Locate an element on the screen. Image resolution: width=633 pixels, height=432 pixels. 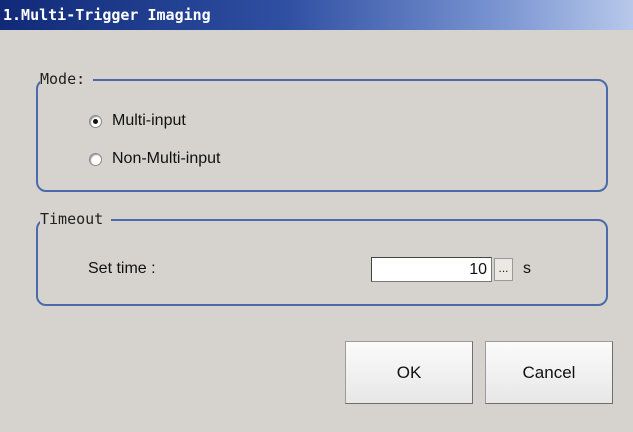
radio-non-multi-input: Non-Multi-input is located at coordinates (154, 159).